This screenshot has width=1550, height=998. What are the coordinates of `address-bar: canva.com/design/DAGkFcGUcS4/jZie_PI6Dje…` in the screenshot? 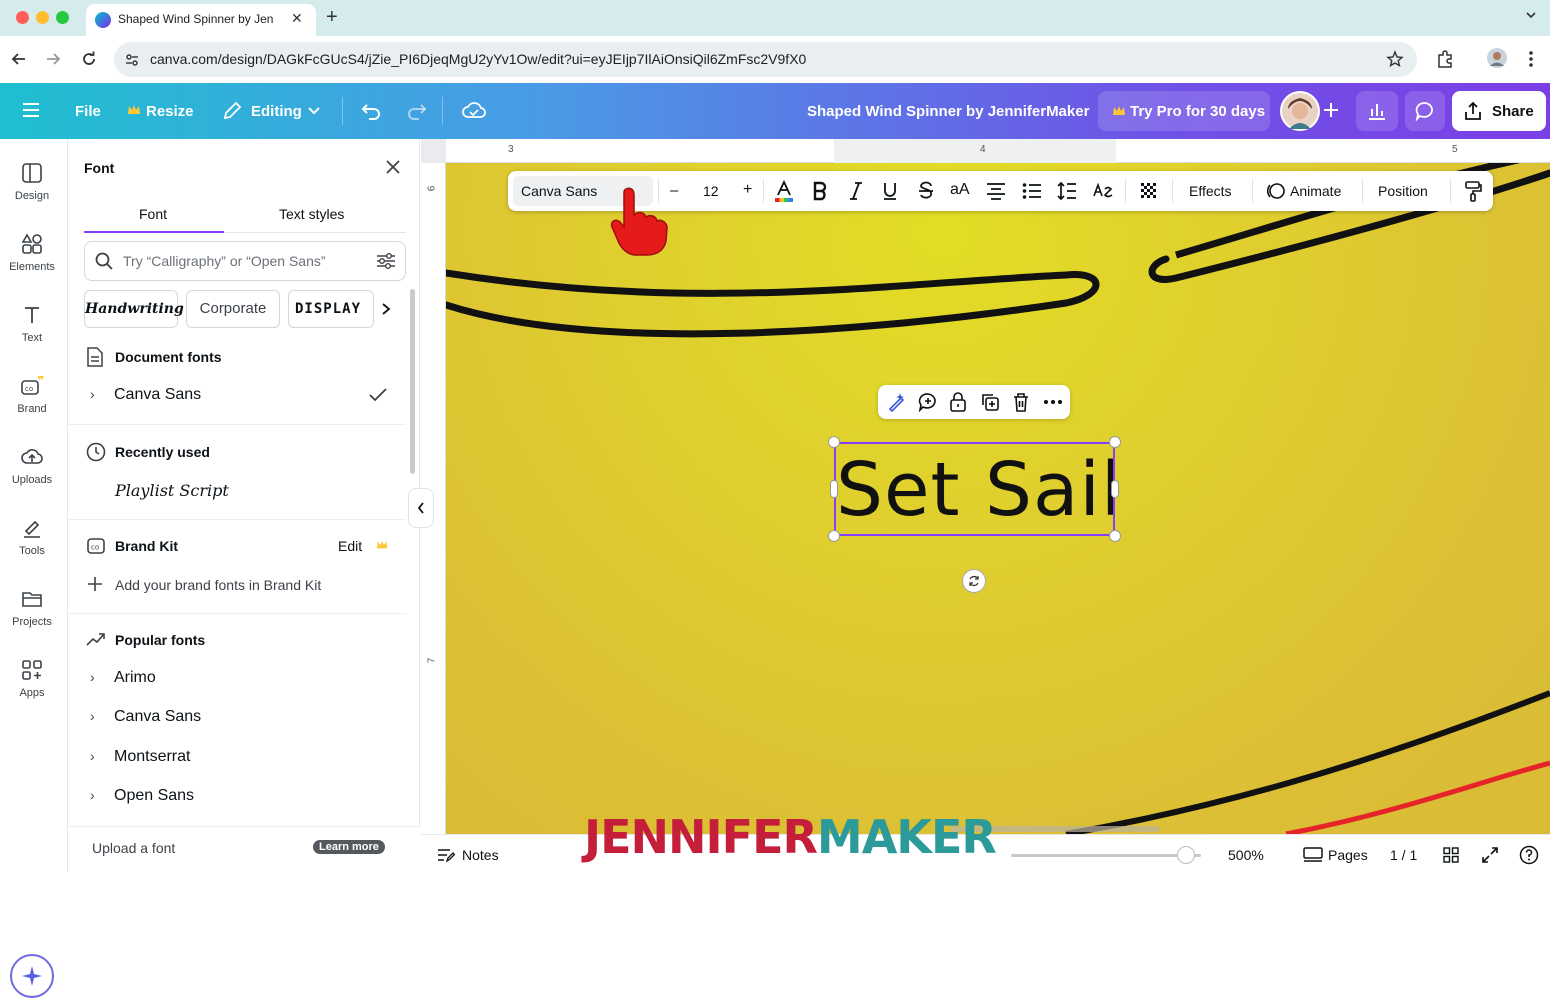 It's located at (765, 59).